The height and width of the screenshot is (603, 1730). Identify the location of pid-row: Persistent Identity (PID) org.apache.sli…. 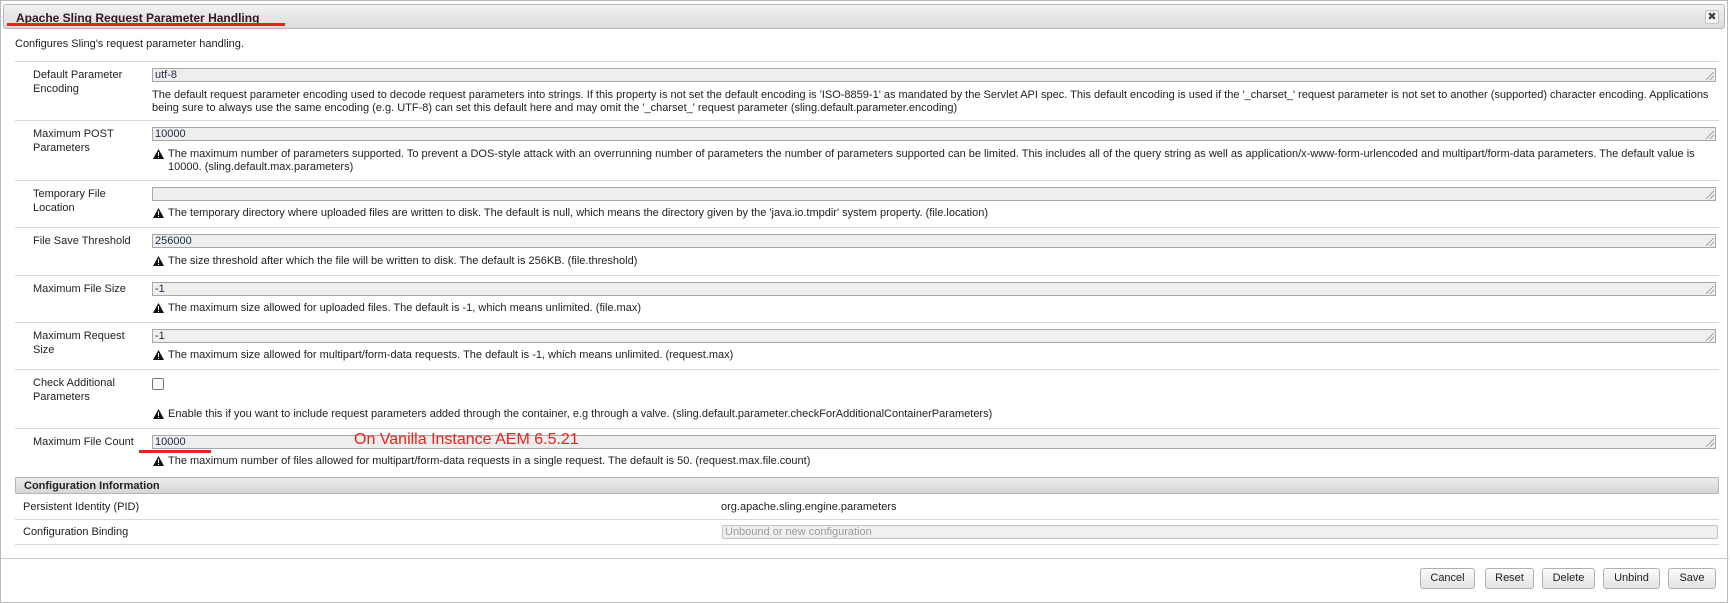
(867, 507).